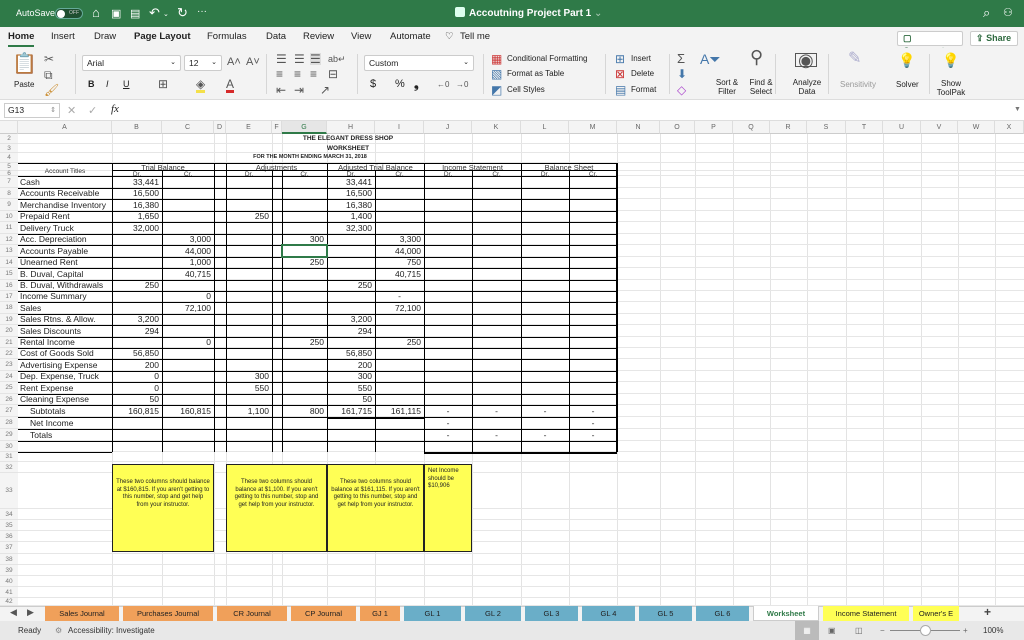 The width and height of the screenshot is (1024, 640). I want to click on row-header-17: 17, so click(9, 296).